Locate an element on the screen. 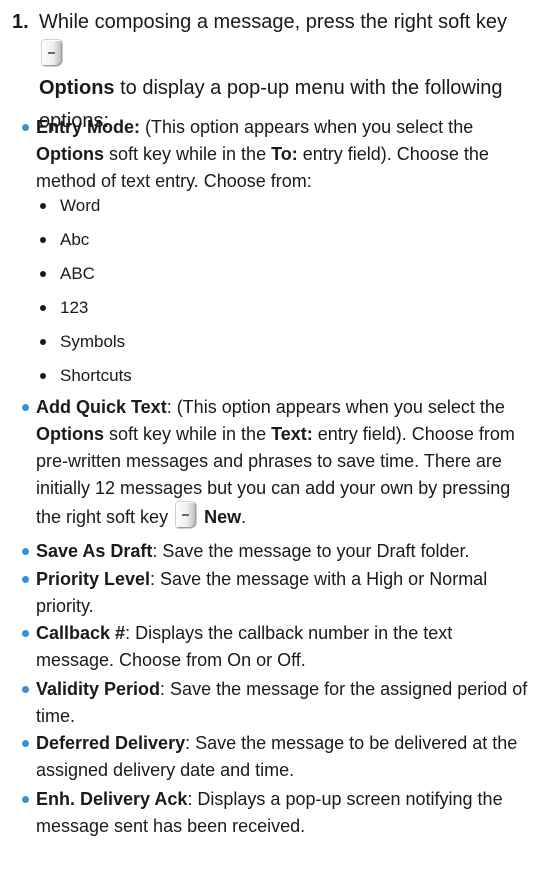 The image size is (540, 878). entry-option: Shortcuts is located at coordinates (86, 376).